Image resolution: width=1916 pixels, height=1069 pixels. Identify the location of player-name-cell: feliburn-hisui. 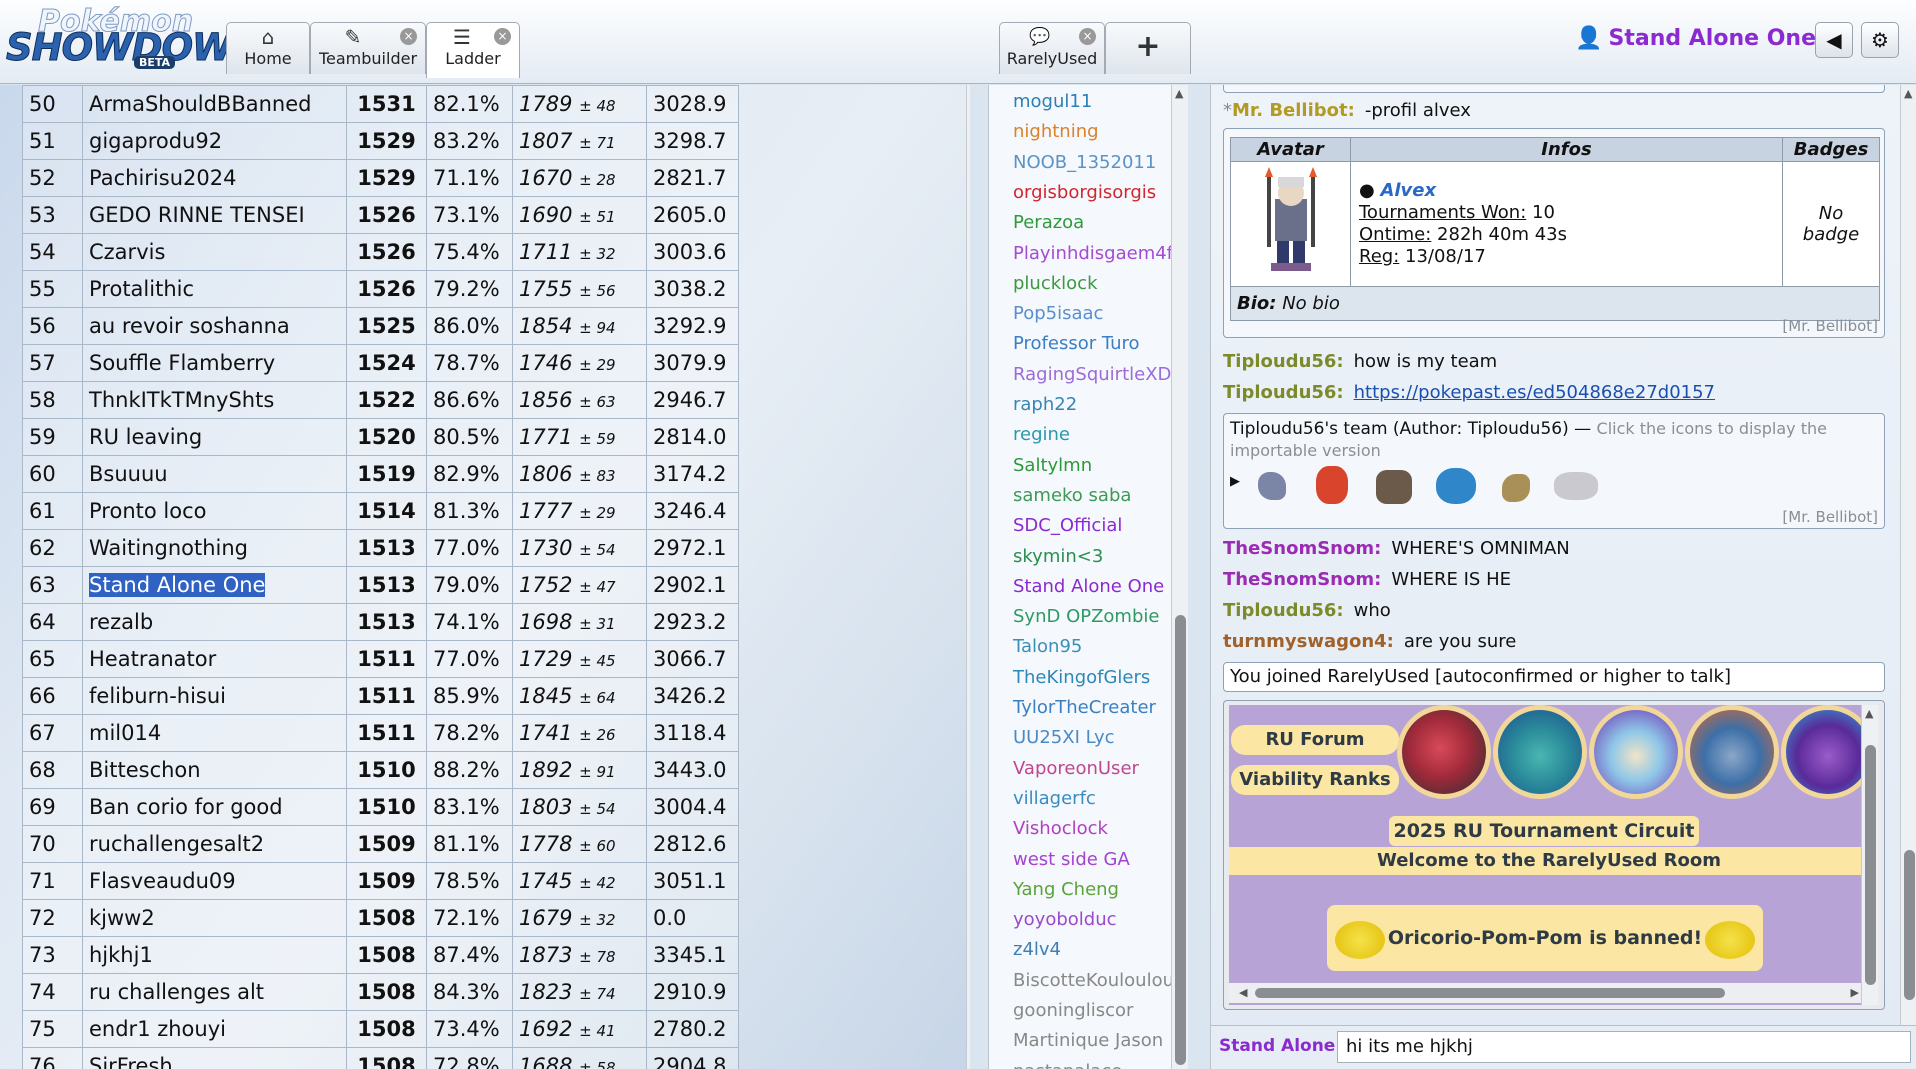
(214, 696).